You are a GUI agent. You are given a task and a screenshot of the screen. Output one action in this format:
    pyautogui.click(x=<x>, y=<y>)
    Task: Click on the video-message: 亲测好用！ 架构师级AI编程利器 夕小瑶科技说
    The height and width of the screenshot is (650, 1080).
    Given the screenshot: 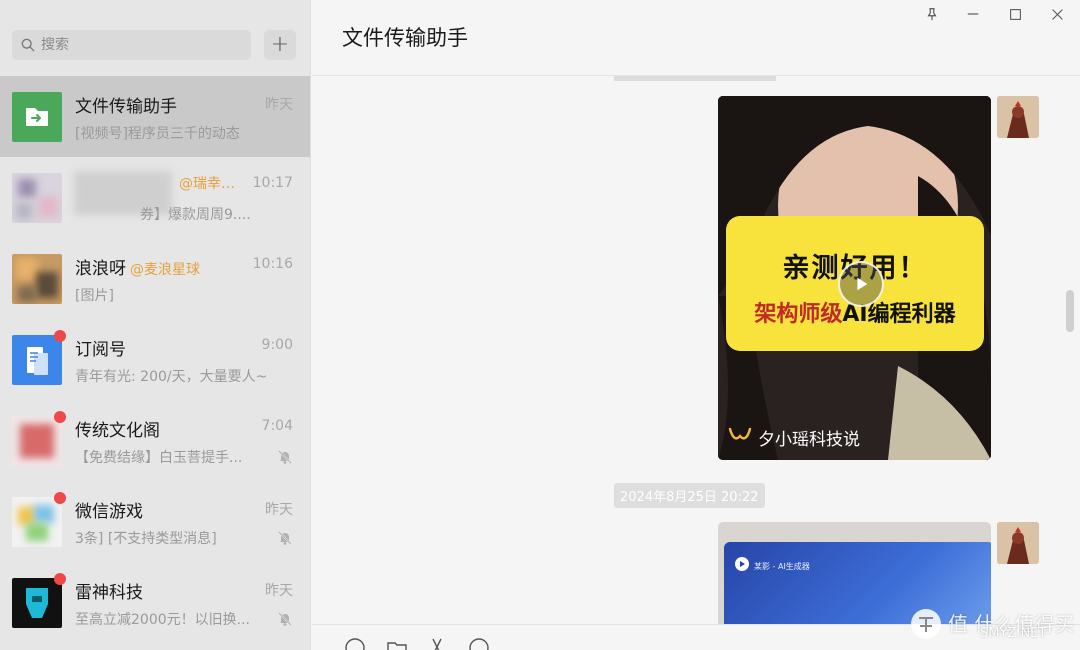 What is the action you would take?
    pyautogui.click(x=854, y=278)
    